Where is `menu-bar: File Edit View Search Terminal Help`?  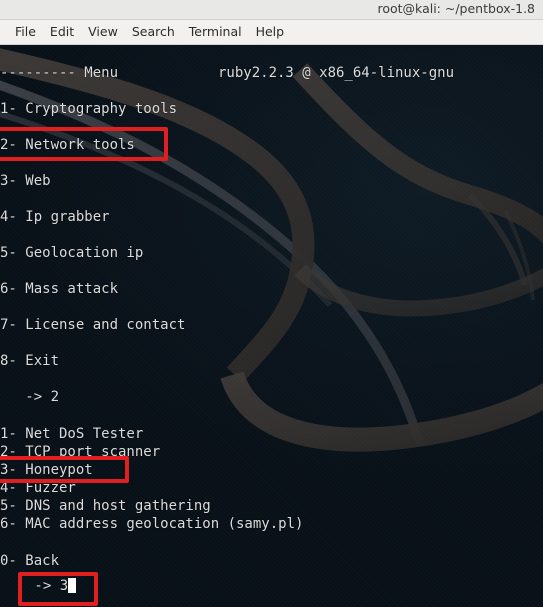
menu-bar: File Edit View Search Terminal Help is located at coordinates (271, 32).